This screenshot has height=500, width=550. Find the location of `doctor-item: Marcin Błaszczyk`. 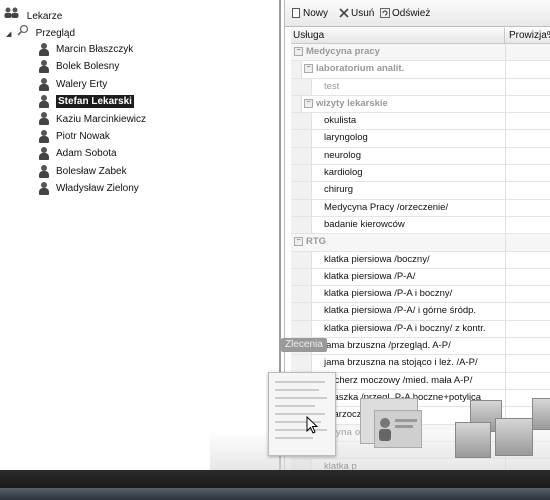

doctor-item: Marcin Błaszczyk is located at coordinates (85, 50).